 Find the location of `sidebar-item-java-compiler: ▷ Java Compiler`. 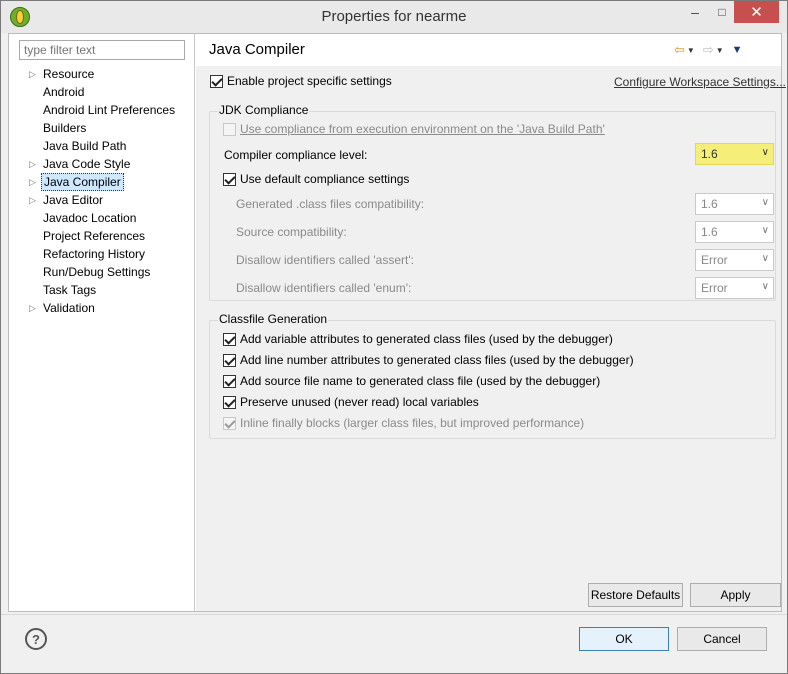

sidebar-item-java-compiler: ▷ Java Compiler is located at coordinates (102, 182).